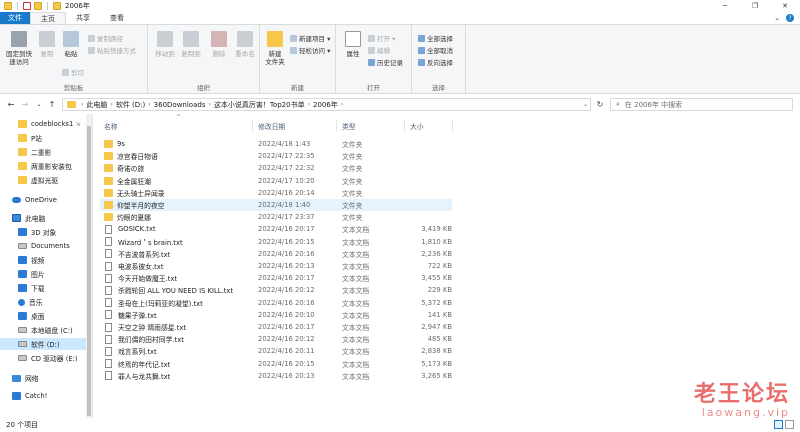  I want to click on refresh-button: ↻, so click(600, 104).